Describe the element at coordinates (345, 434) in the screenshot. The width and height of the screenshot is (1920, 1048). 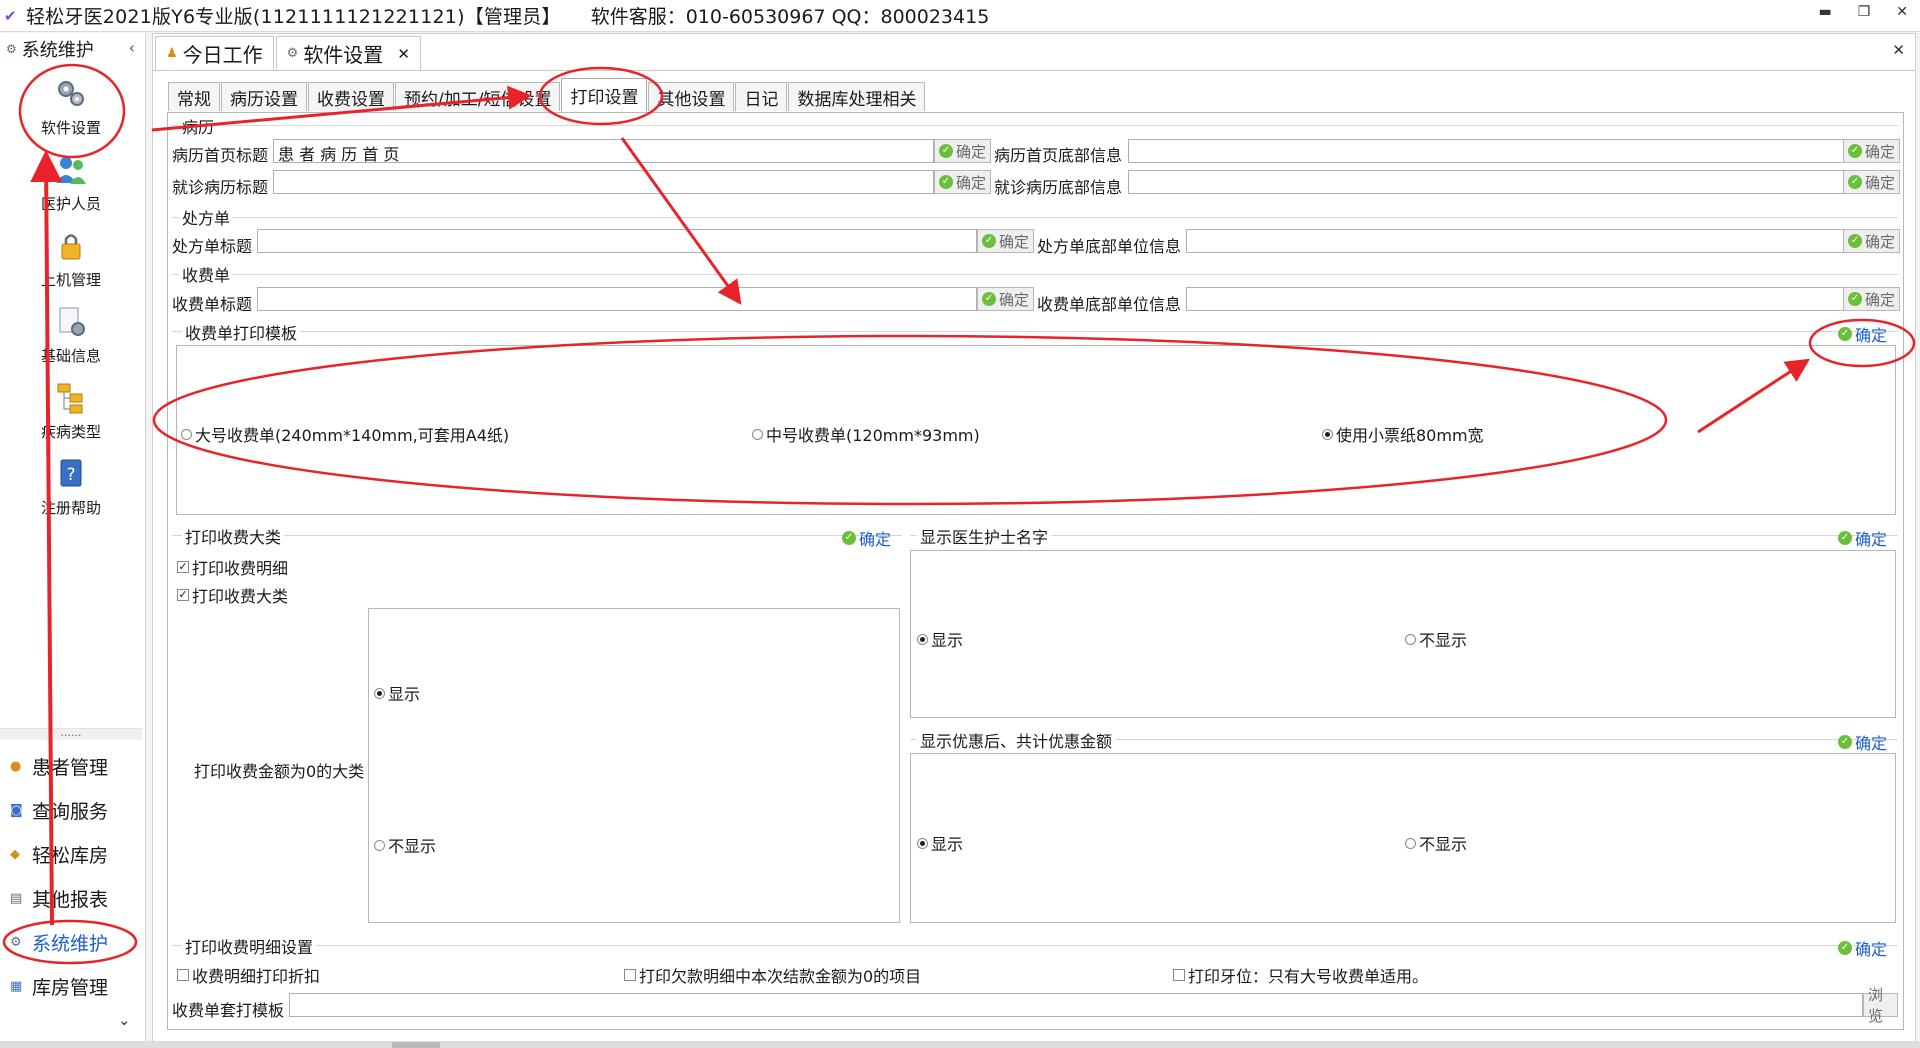
I see `template-option-large: 大号收费单(240mm*140mm,可套用A4纸)` at that location.